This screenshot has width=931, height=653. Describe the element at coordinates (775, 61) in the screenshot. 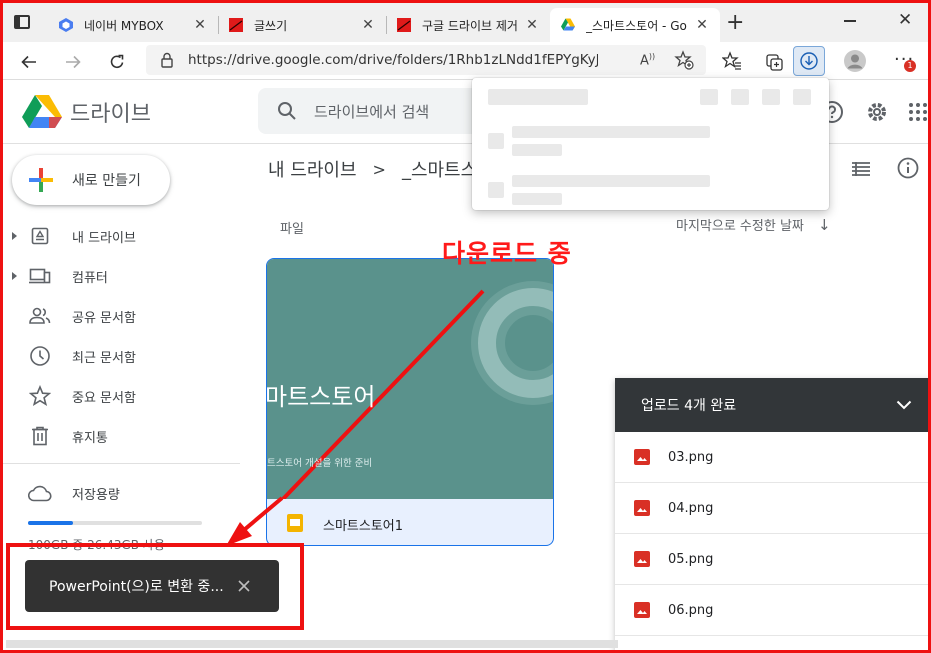

I see `collections-icon` at that location.